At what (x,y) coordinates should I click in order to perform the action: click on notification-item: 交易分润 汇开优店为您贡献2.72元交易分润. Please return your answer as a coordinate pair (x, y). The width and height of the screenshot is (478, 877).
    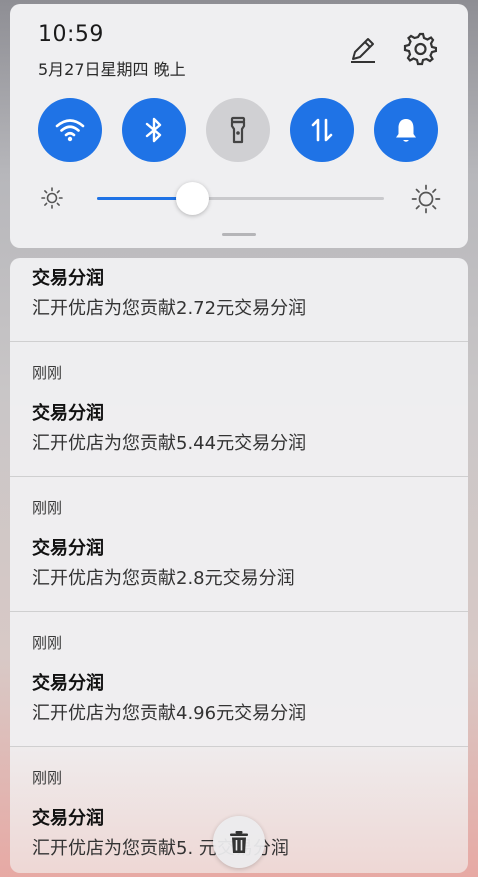
    Looking at the image, I should click on (239, 300).